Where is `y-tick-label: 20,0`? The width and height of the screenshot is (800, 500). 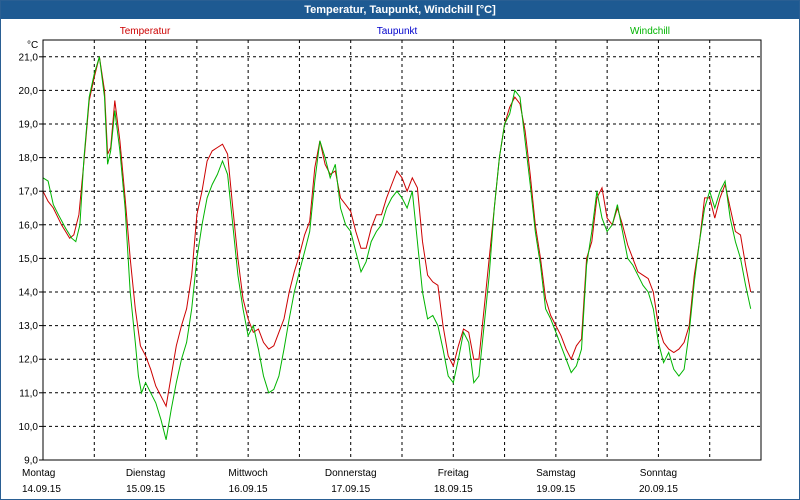 y-tick-label: 20,0 is located at coordinates (29, 91).